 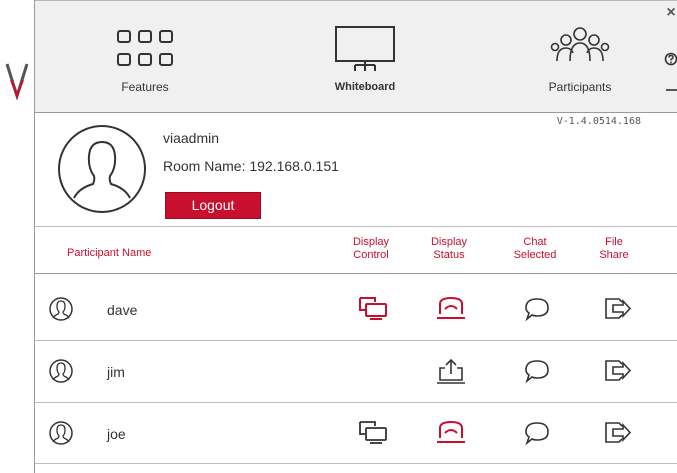 I want to click on participants-group-icon, so click(x=580, y=44).